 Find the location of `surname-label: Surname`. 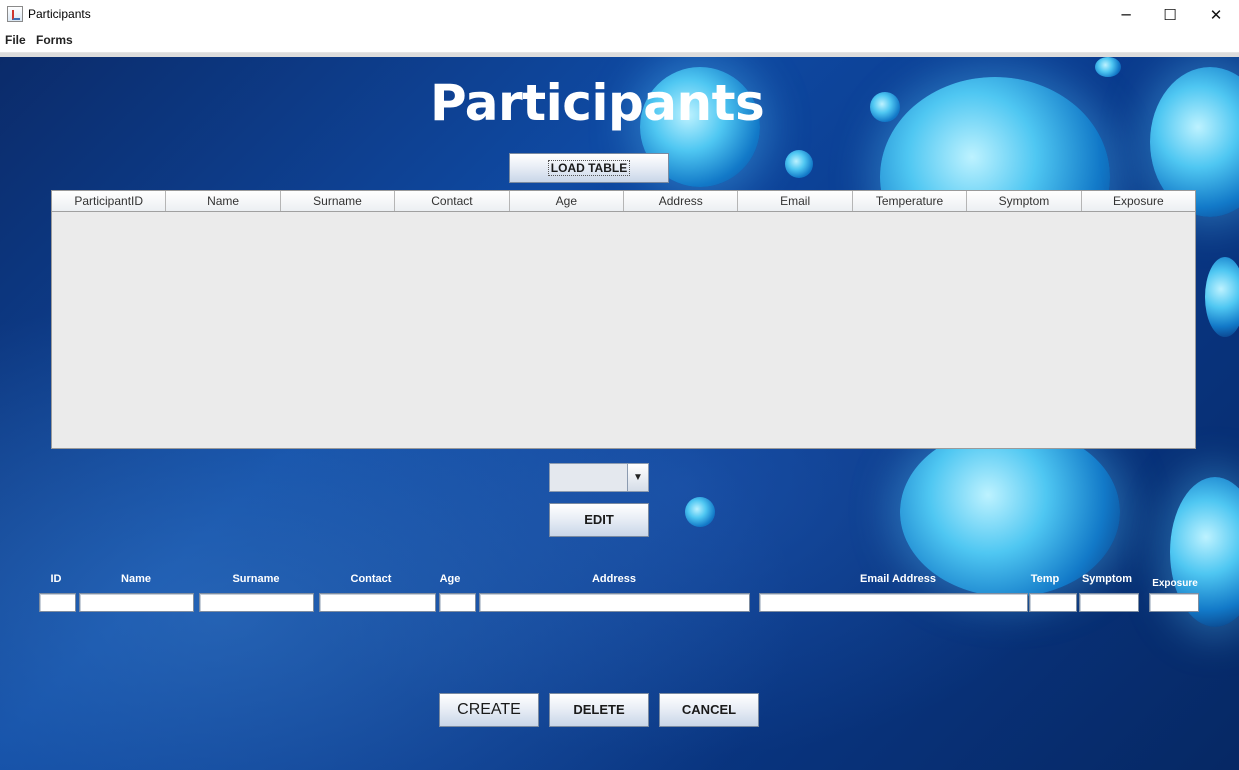

surname-label: Surname is located at coordinates (256, 579).